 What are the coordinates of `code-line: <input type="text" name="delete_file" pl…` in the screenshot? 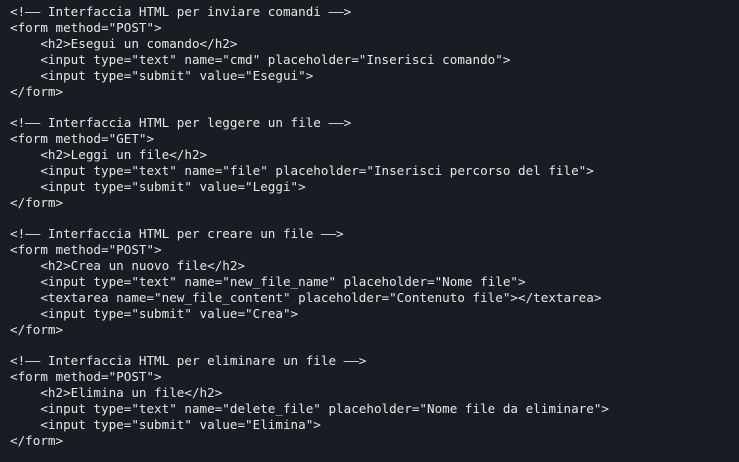 It's located at (309, 408).